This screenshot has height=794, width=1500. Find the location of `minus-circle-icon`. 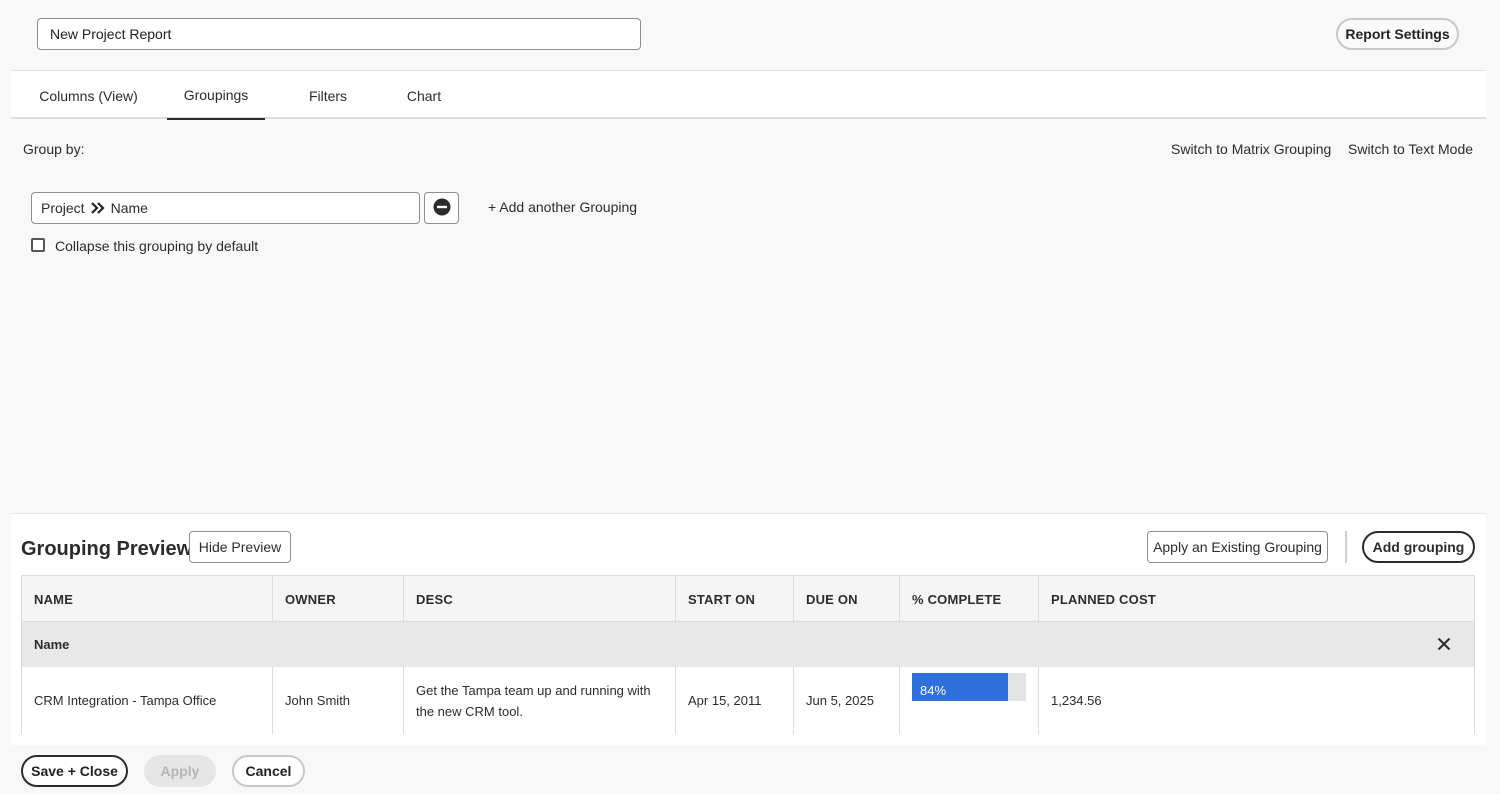

minus-circle-icon is located at coordinates (442, 208).